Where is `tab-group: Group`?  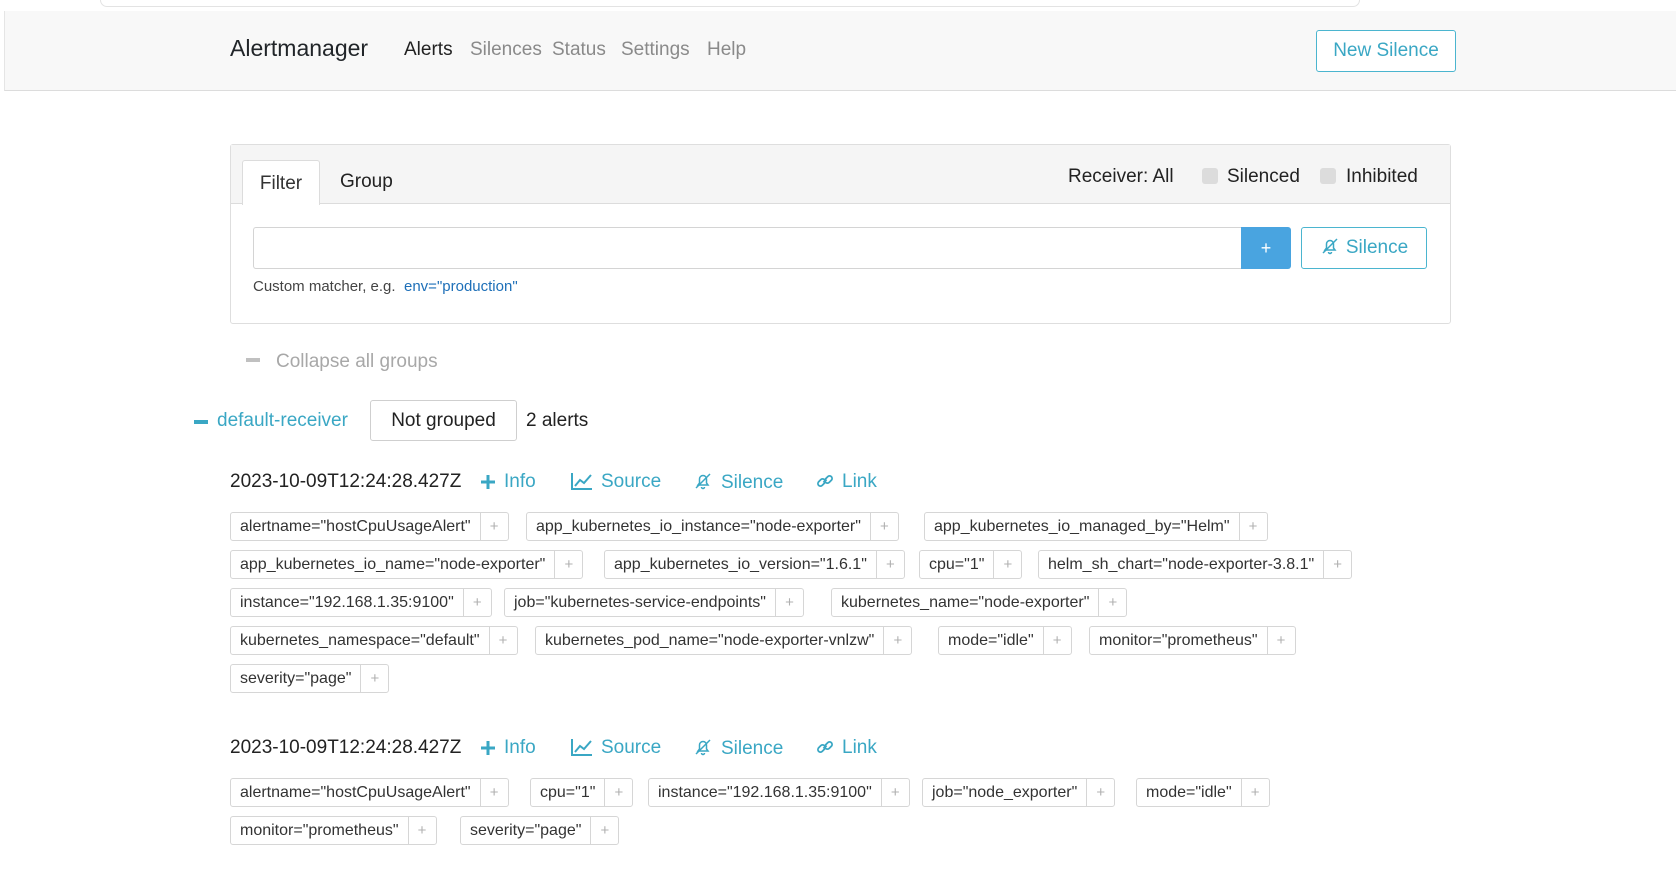
tab-group: Group is located at coordinates (366, 182).